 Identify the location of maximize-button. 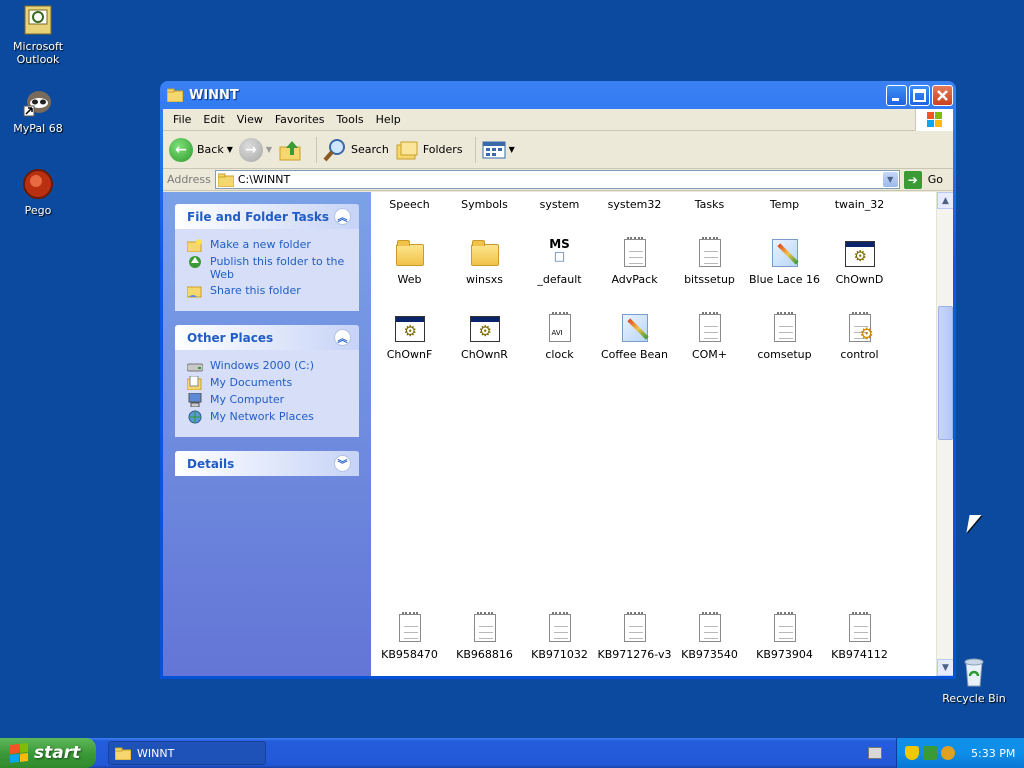
(919, 95).